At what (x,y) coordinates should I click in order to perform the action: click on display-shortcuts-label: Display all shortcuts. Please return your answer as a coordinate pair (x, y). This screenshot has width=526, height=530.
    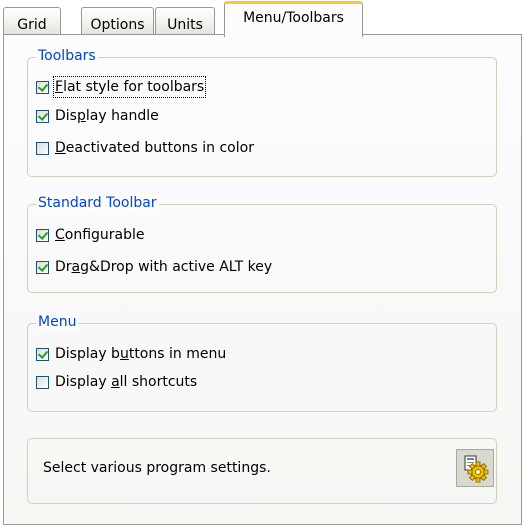
    Looking at the image, I should click on (126, 382).